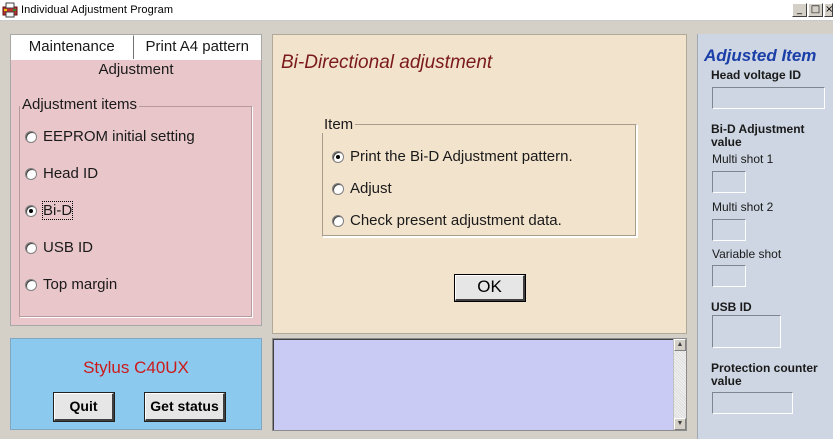 This screenshot has width=833, height=439. Describe the element at coordinates (746, 331) in the screenshot. I see `usb-id-field` at that location.